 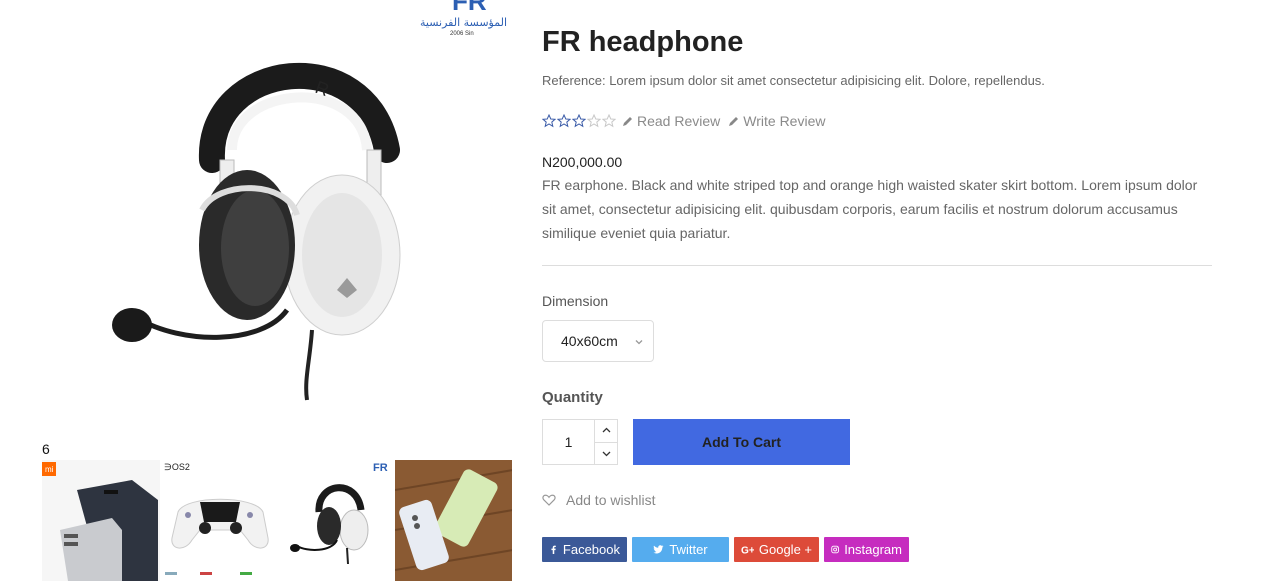 I want to click on twitter-icon, so click(x=658, y=549).